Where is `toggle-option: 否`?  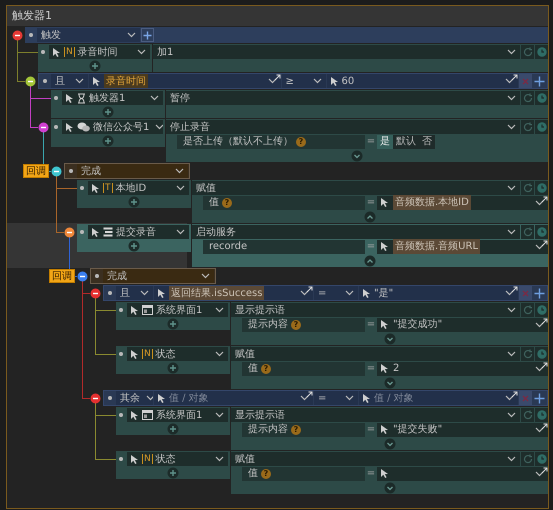
toggle-option: 否 is located at coordinates (427, 141).